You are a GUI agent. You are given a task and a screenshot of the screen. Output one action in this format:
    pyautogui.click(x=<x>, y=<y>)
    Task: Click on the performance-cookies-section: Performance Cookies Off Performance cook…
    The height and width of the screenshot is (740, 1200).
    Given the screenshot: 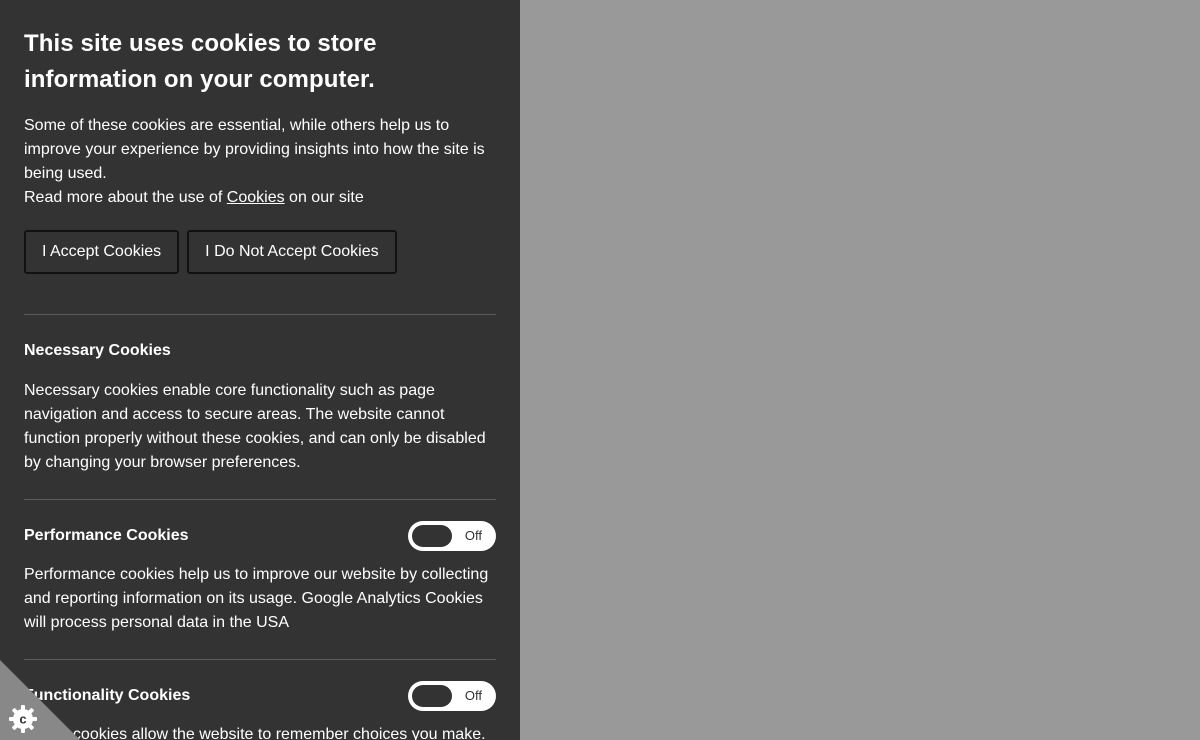 What is the action you would take?
    pyautogui.click(x=260, y=567)
    